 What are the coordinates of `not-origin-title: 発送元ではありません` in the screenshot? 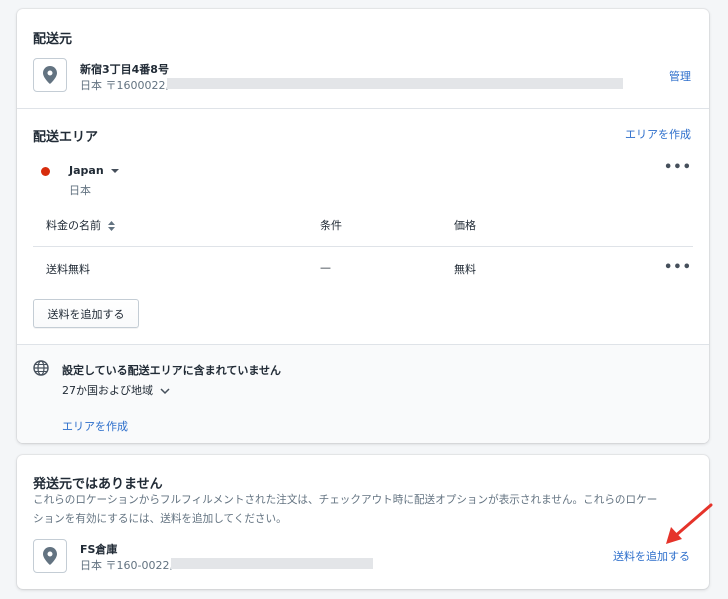 It's located at (98, 484).